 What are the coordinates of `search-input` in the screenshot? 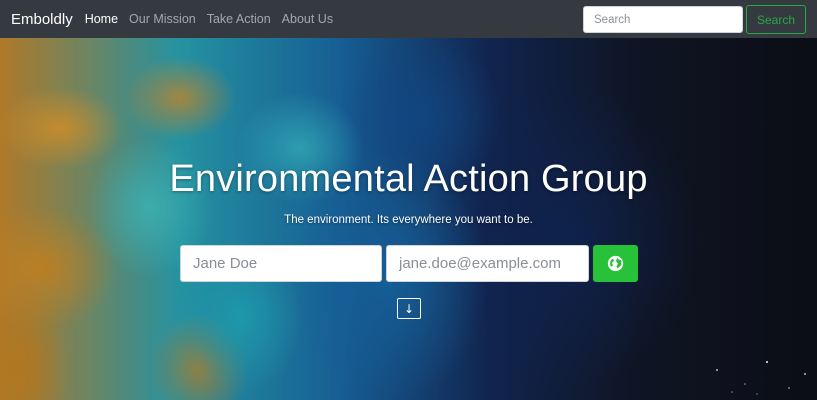 It's located at (663, 19).